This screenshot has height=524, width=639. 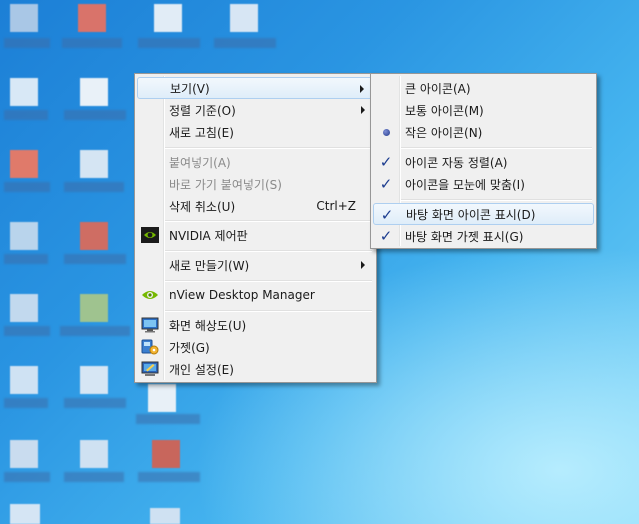 What do you see at coordinates (208, 235) in the screenshot?
I see `menu-item-label: NVIDIA 제어판` at bounding box center [208, 235].